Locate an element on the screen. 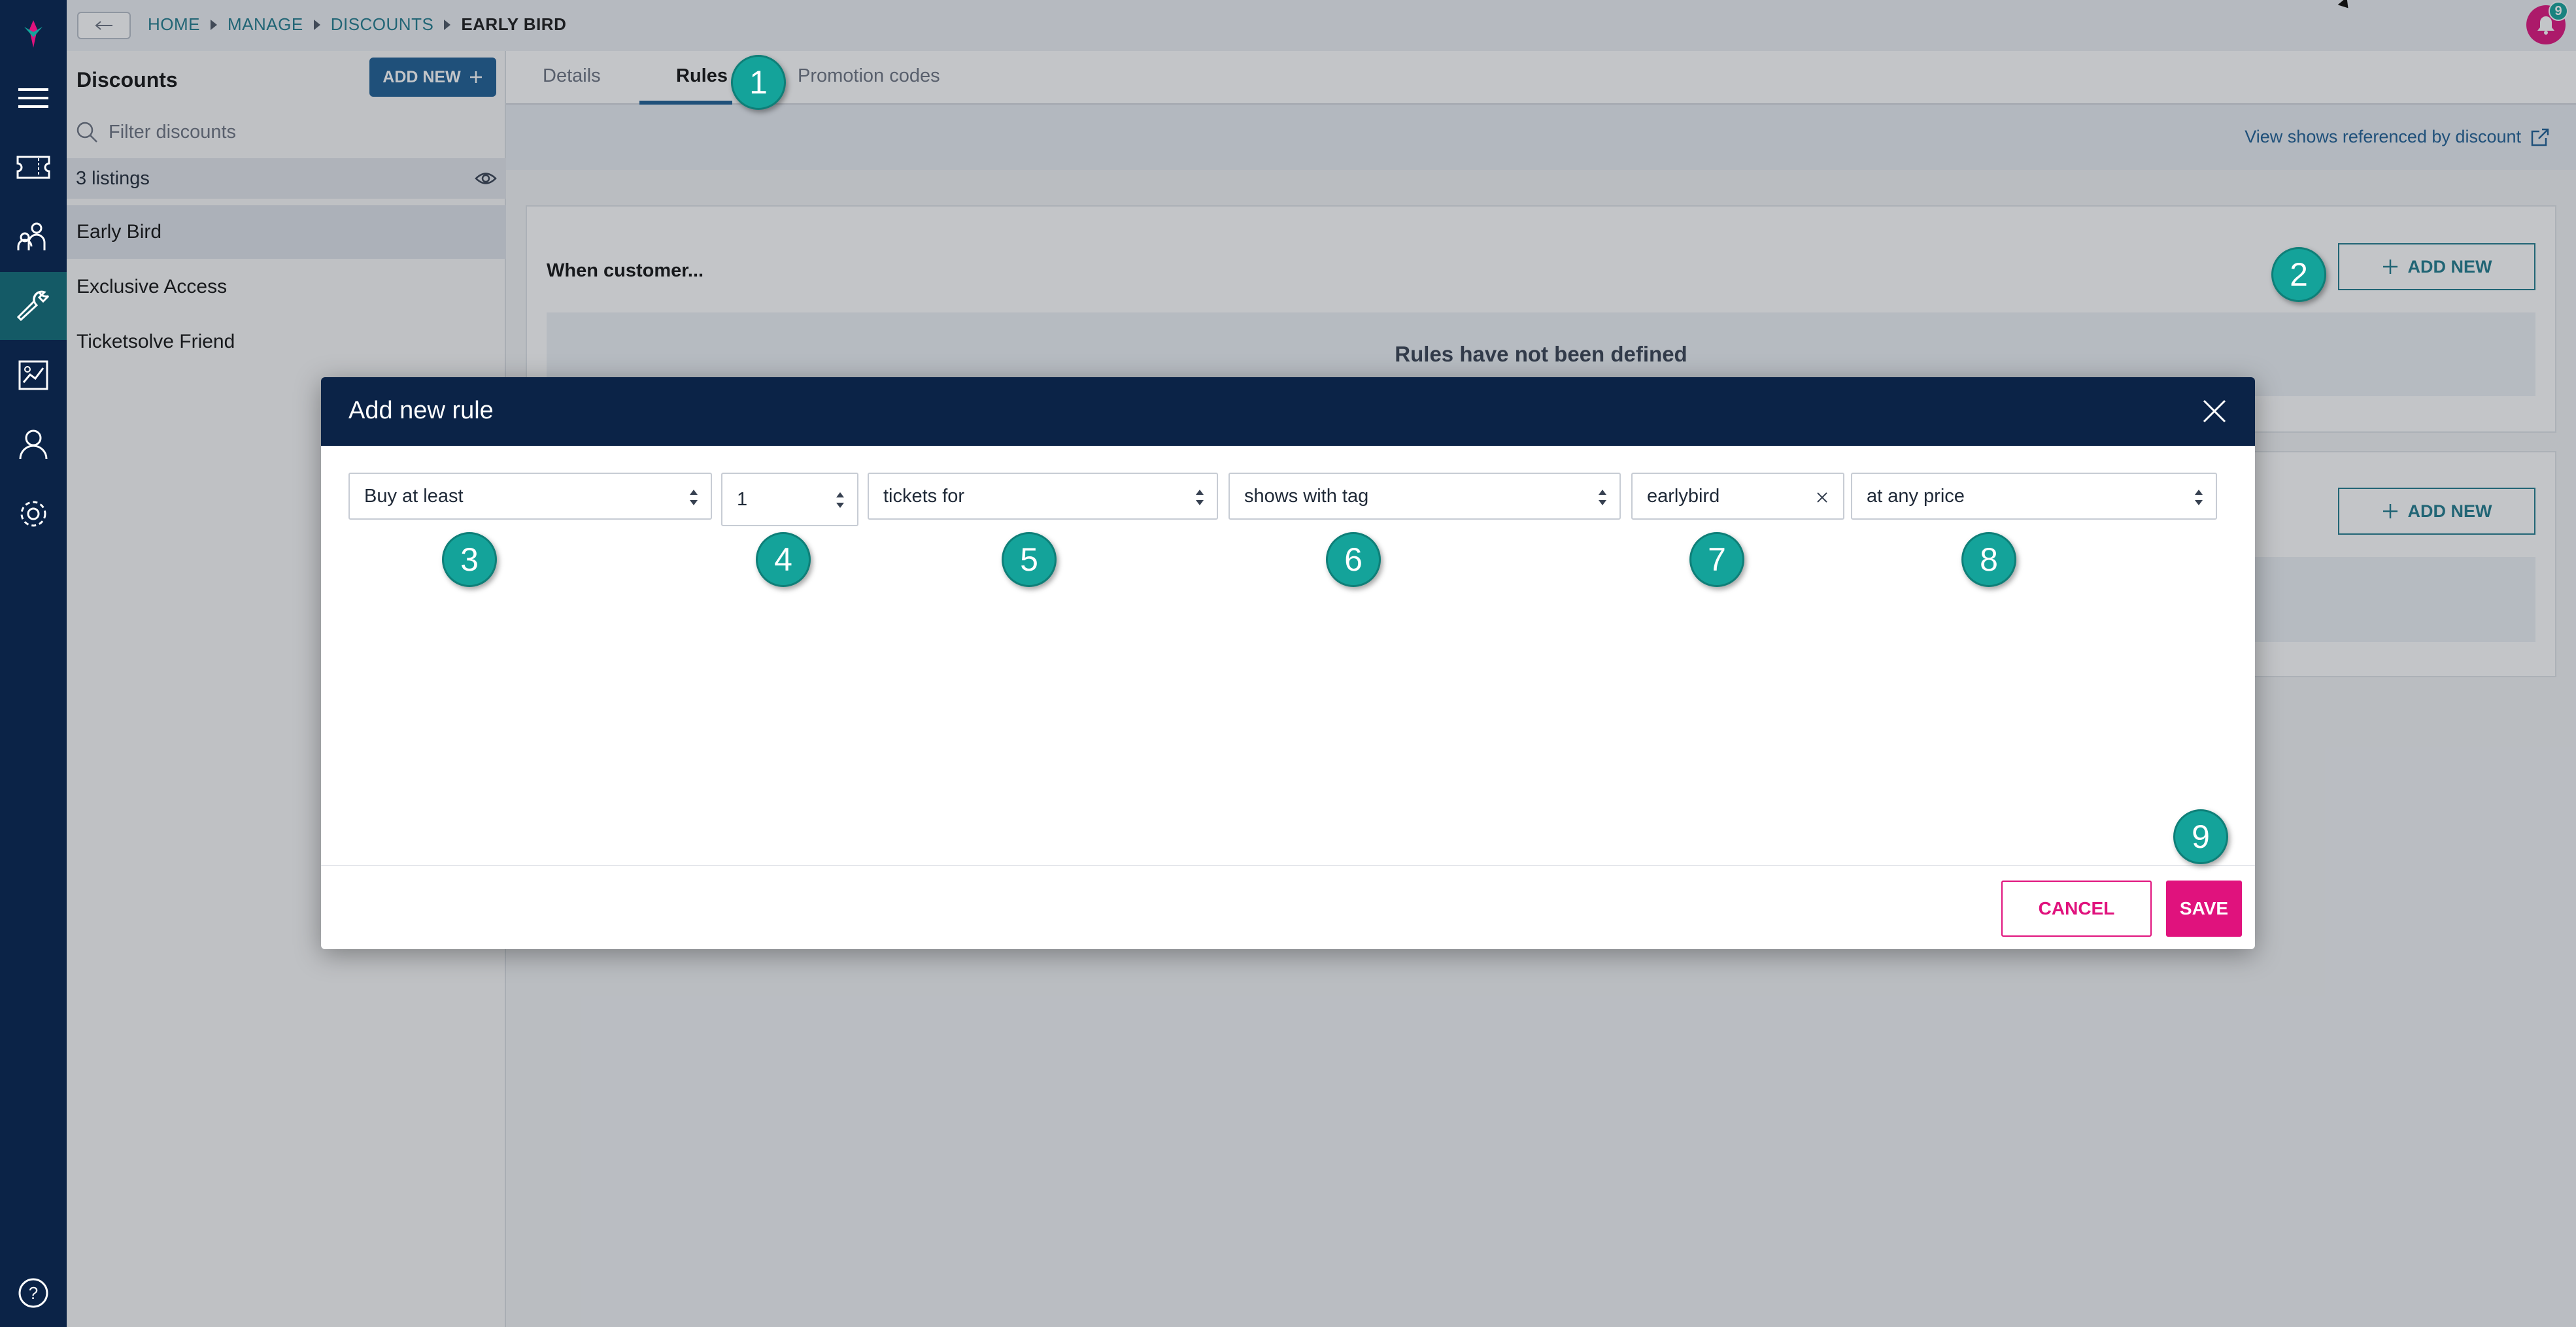 The image size is (2576, 1327). cancel-label: CANCEL is located at coordinates (2076, 908).